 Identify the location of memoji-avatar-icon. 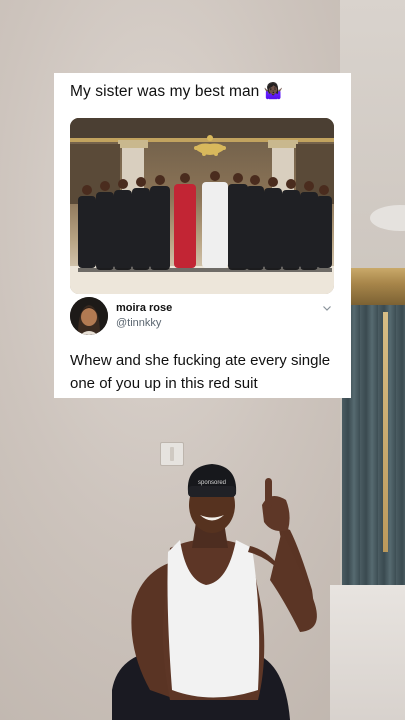
(89, 316).